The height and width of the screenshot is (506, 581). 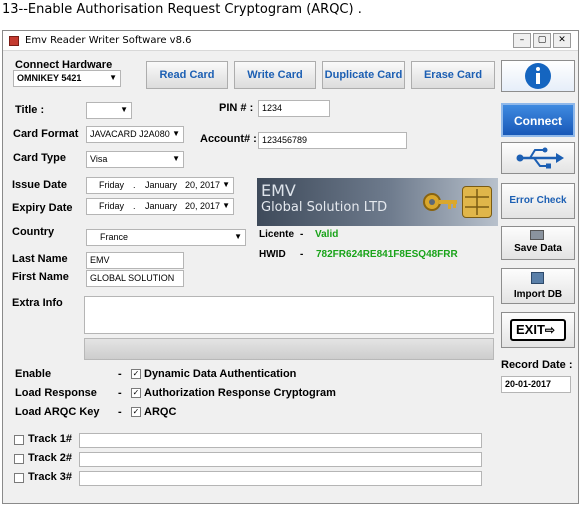 I want to click on info-icon, so click(x=538, y=76).